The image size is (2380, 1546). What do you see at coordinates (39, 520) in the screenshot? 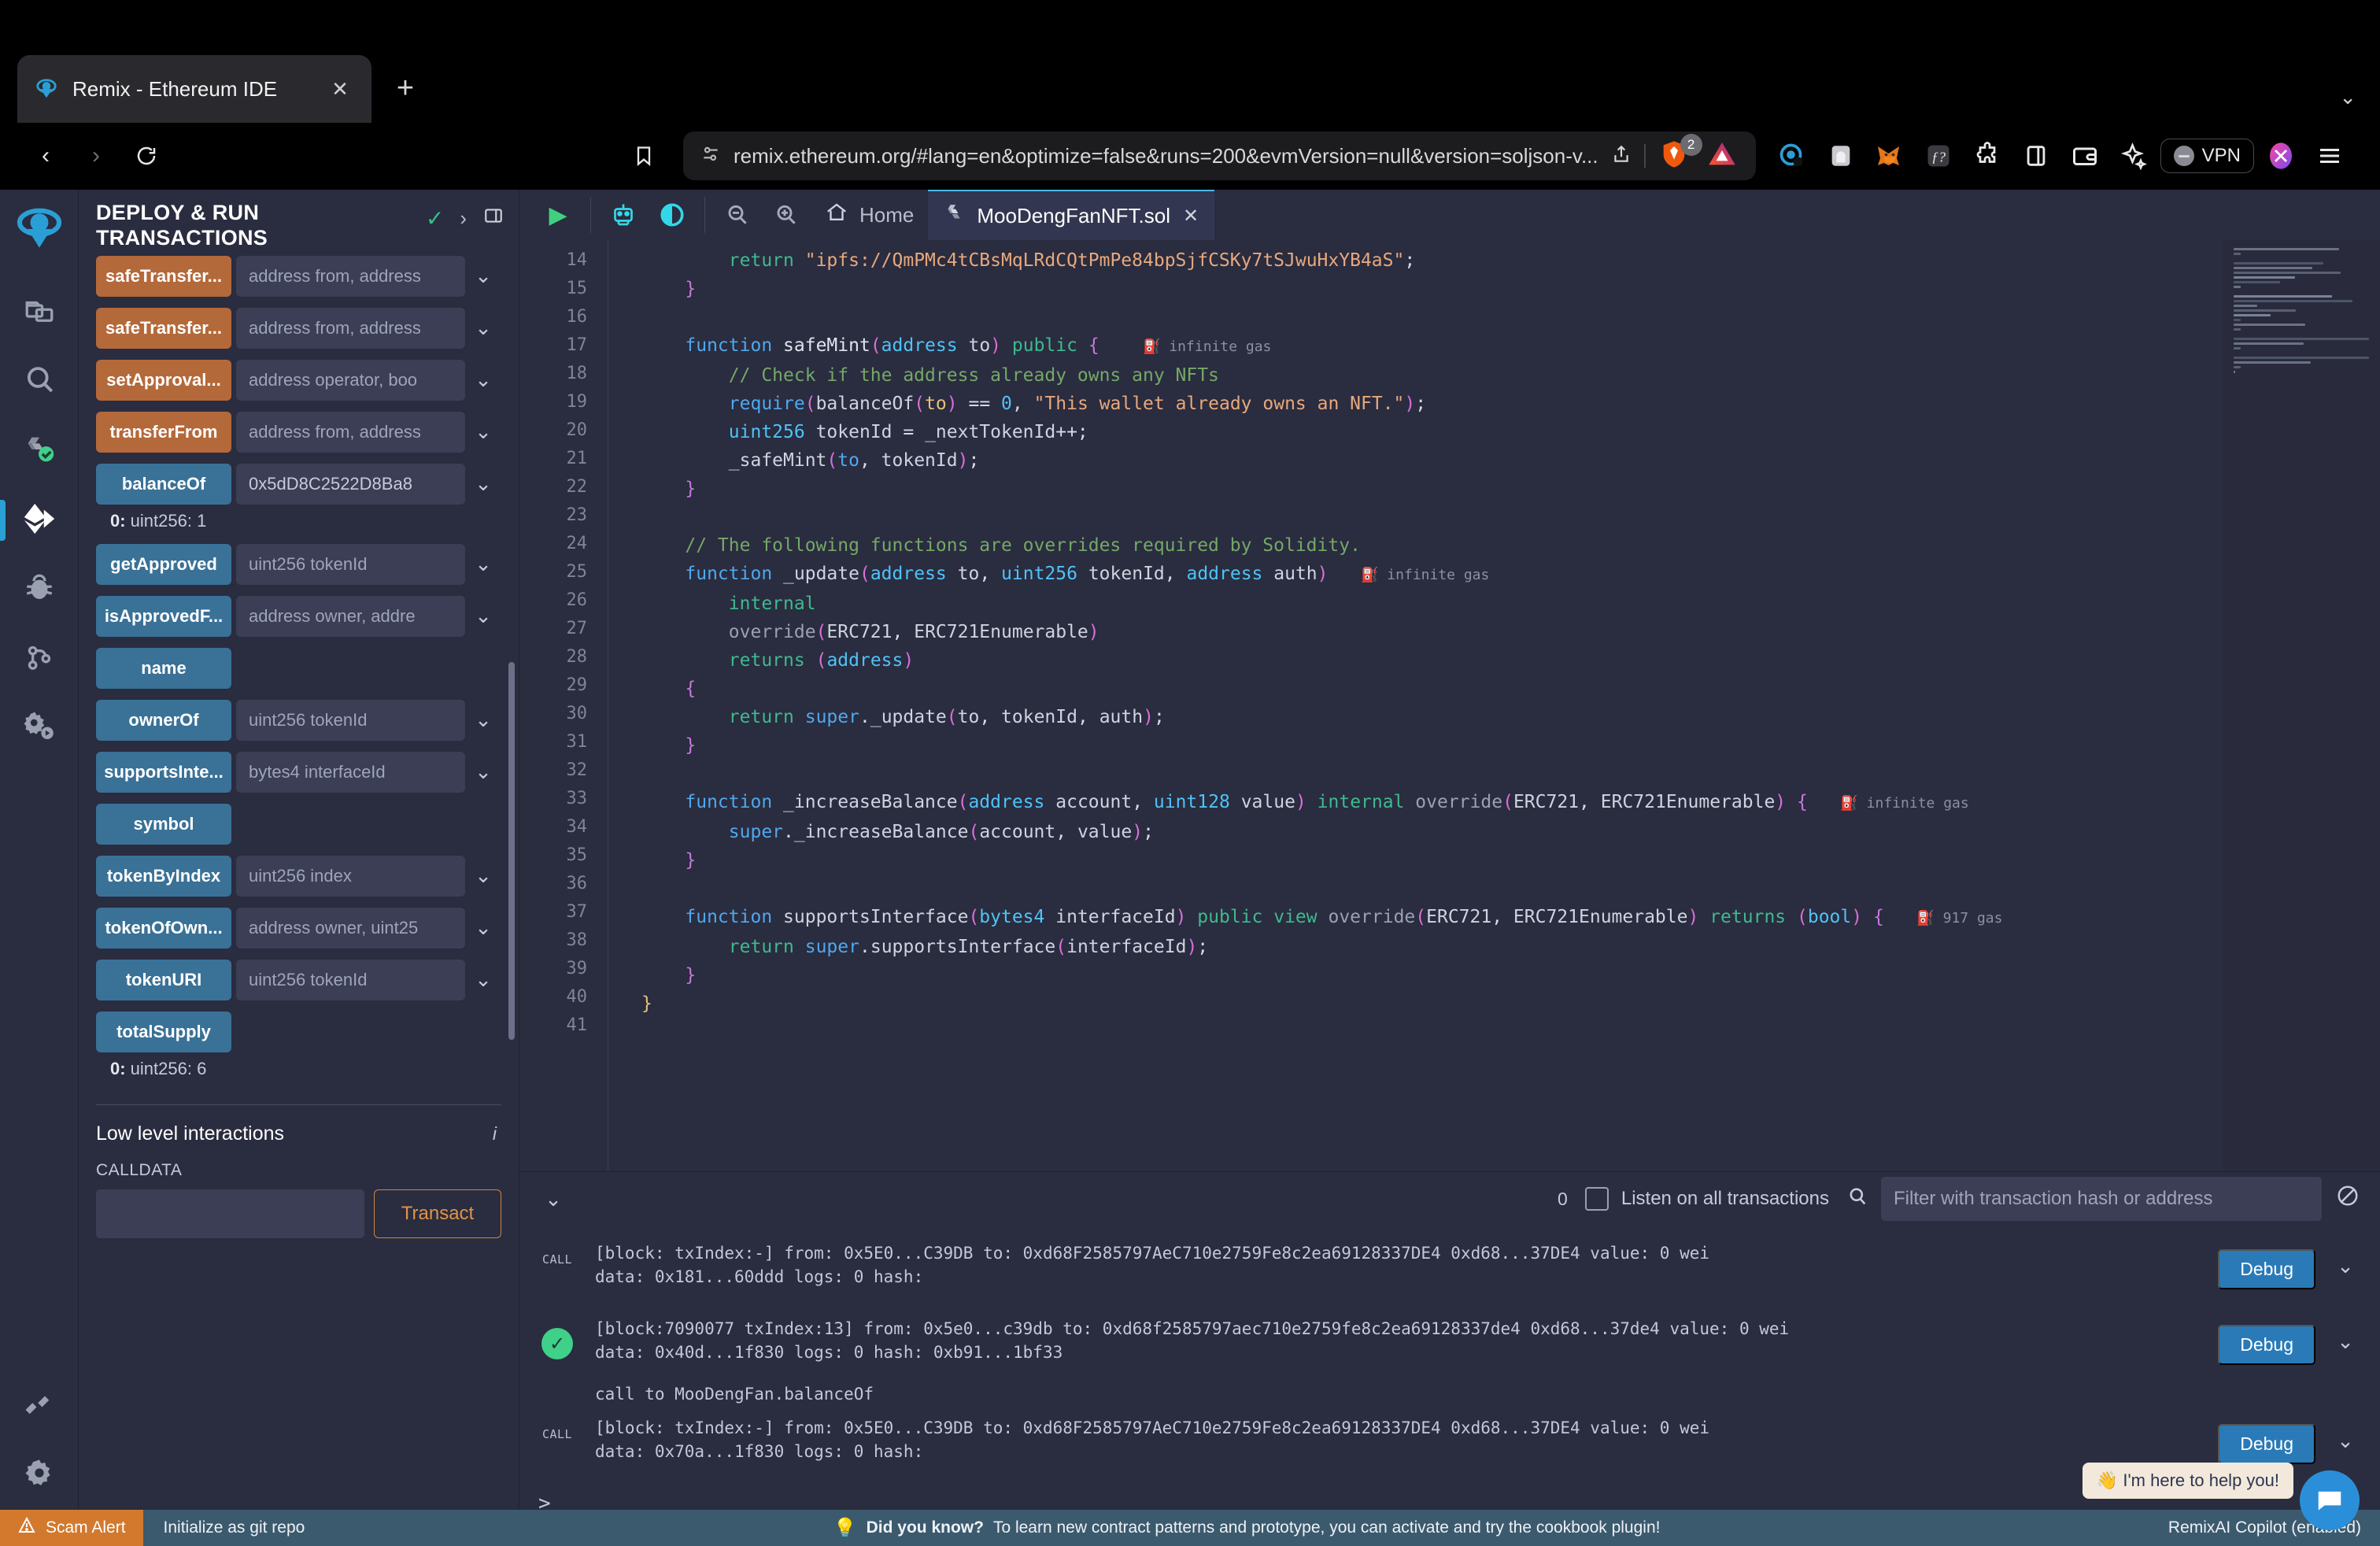
I see `sidebar-item-deploy-and-run` at bounding box center [39, 520].